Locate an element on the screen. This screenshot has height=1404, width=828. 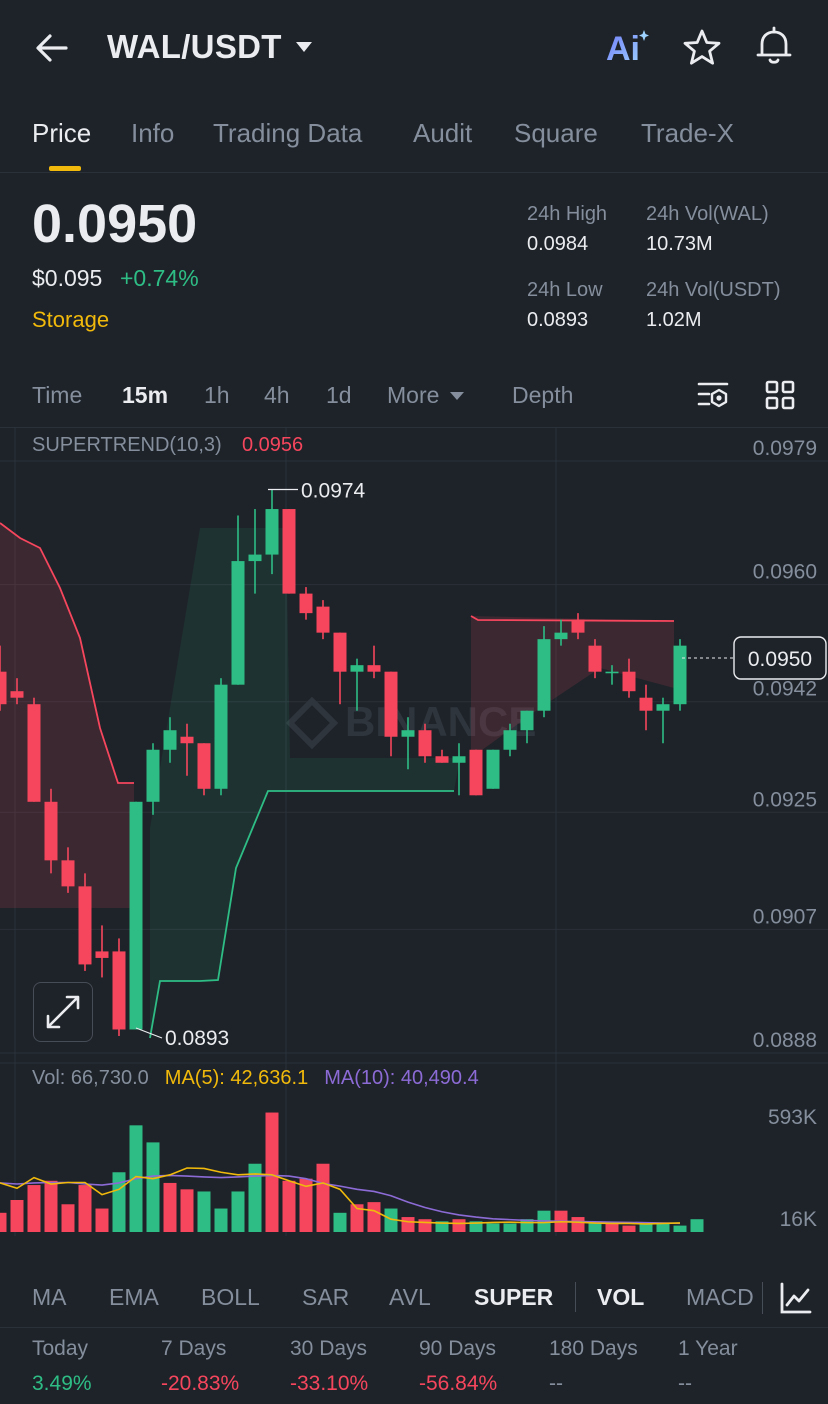
last-price: 0.0950 is located at coordinates (115, 224).